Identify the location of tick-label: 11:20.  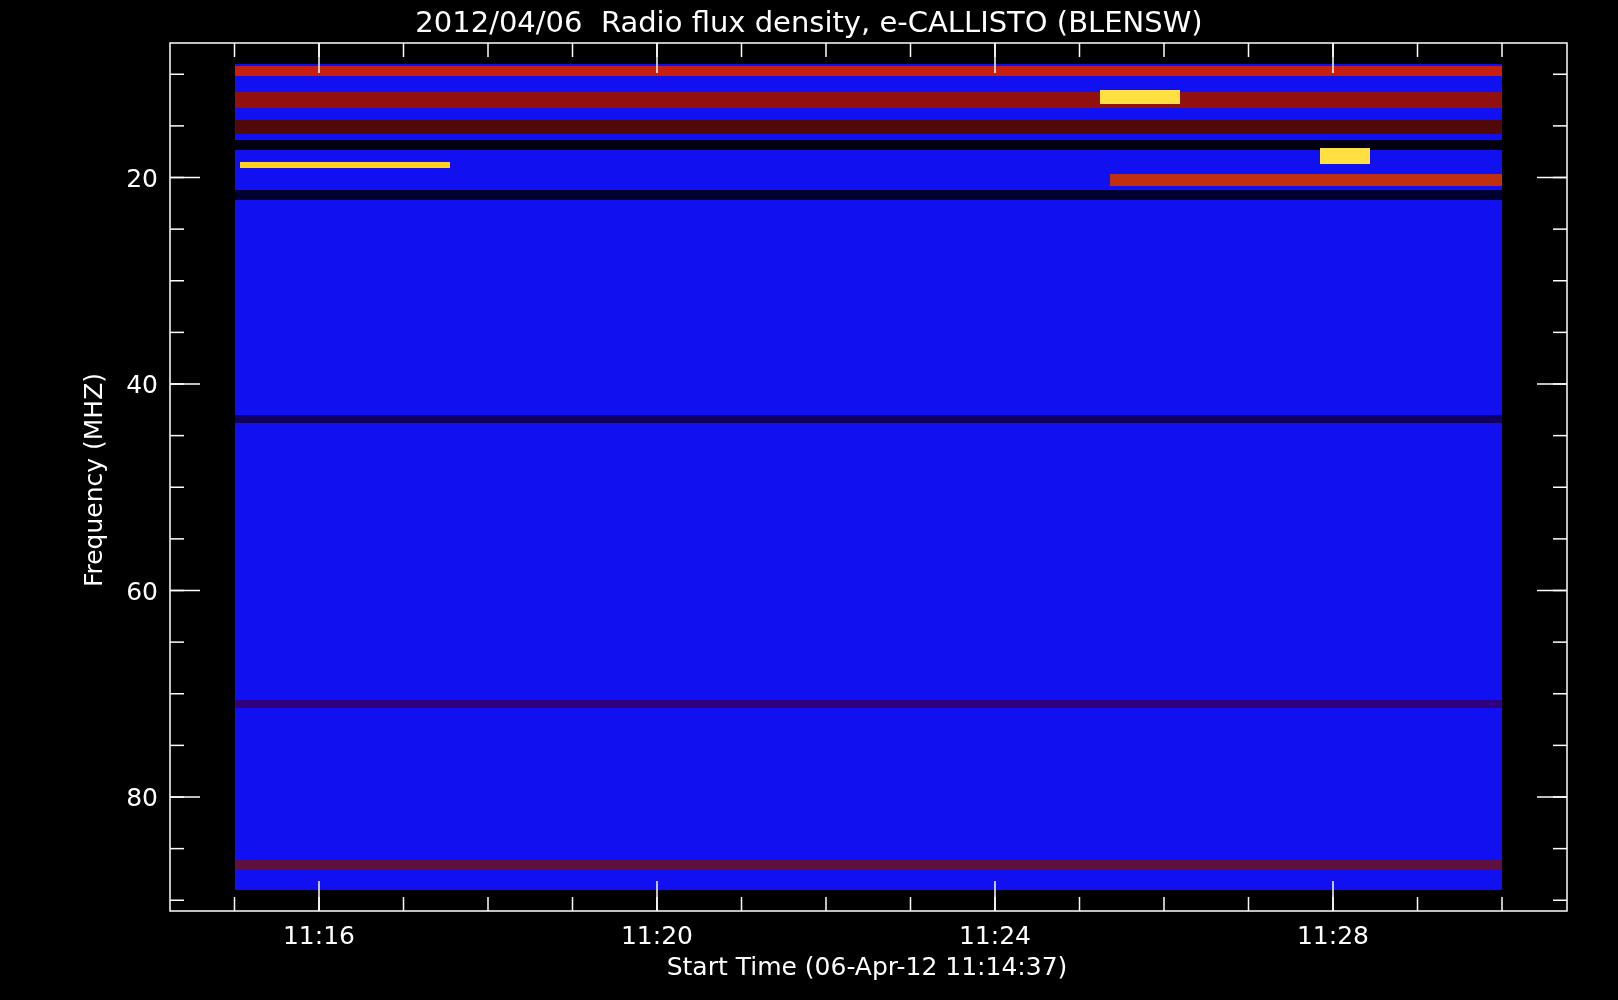
(657, 935).